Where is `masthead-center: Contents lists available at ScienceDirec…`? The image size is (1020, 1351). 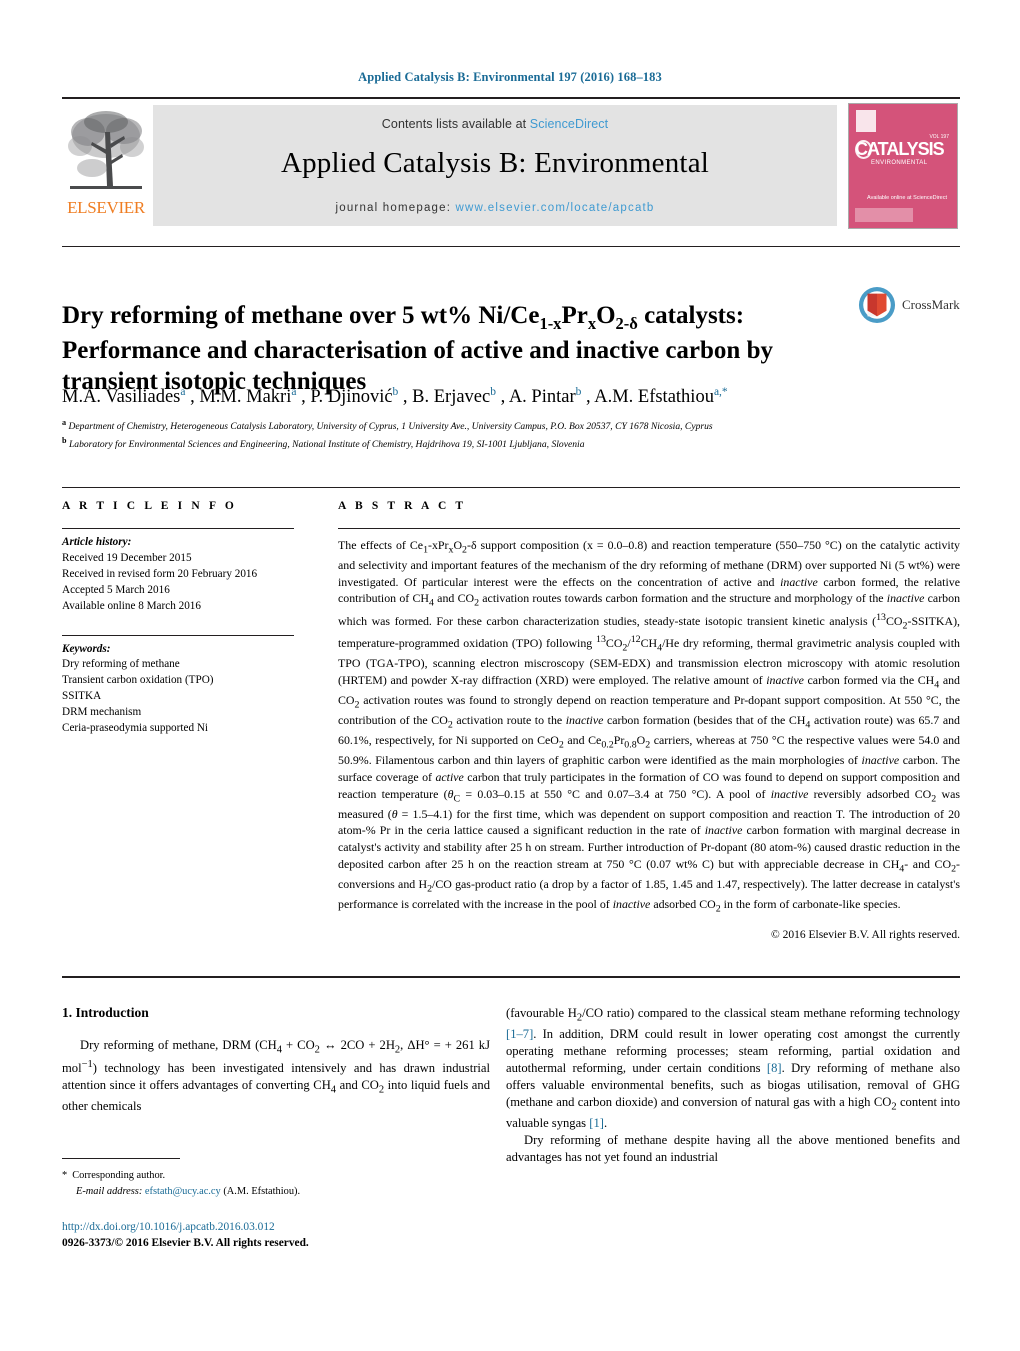 masthead-center: Contents lists available at ScienceDirec… is located at coordinates (495, 165).